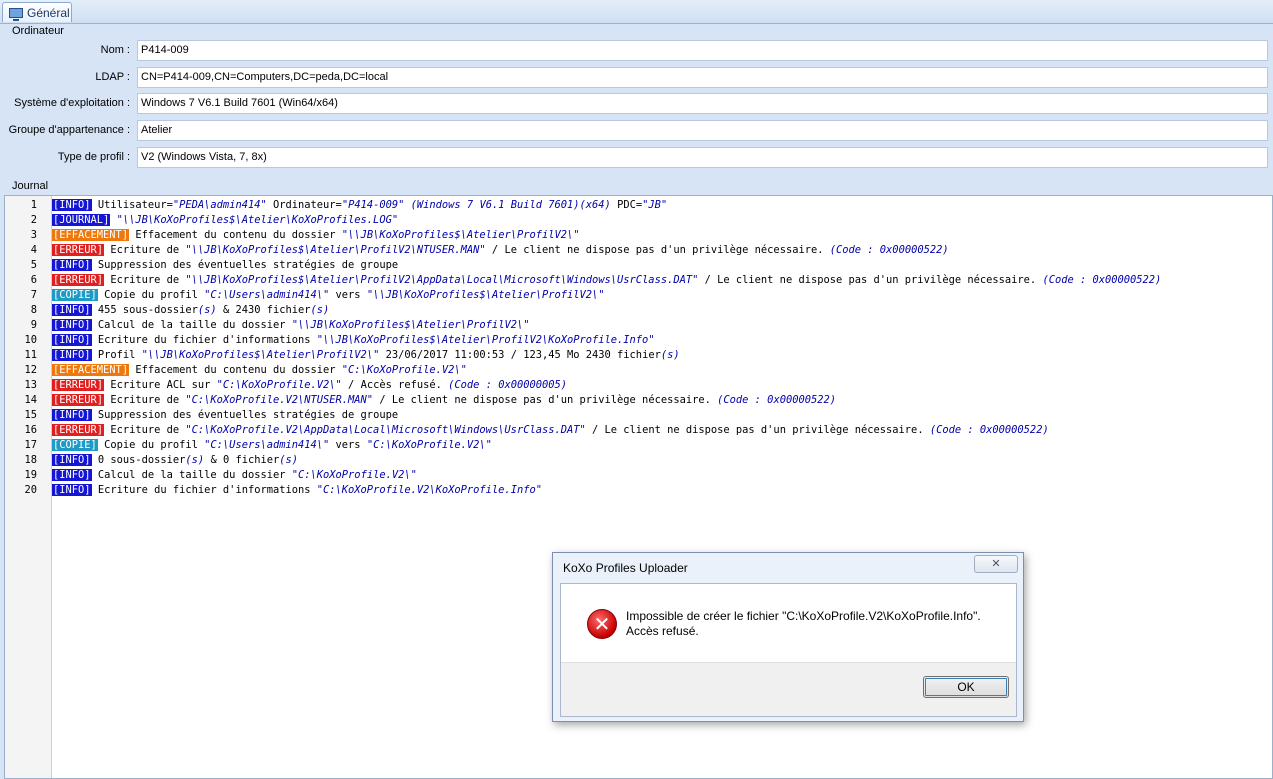 The height and width of the screenshot is (779, 1273). I want to click on dialog-message-line2: Accès refusé., so click(662, 631).